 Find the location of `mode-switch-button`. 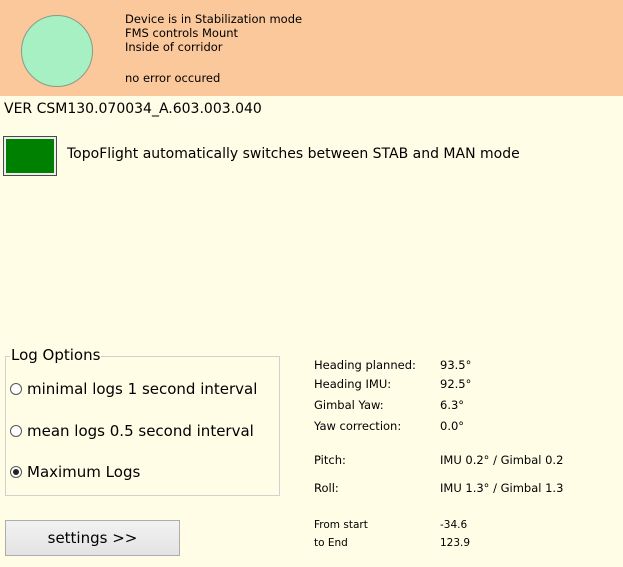

mode-switch-button is located at coordinates (30, 156).